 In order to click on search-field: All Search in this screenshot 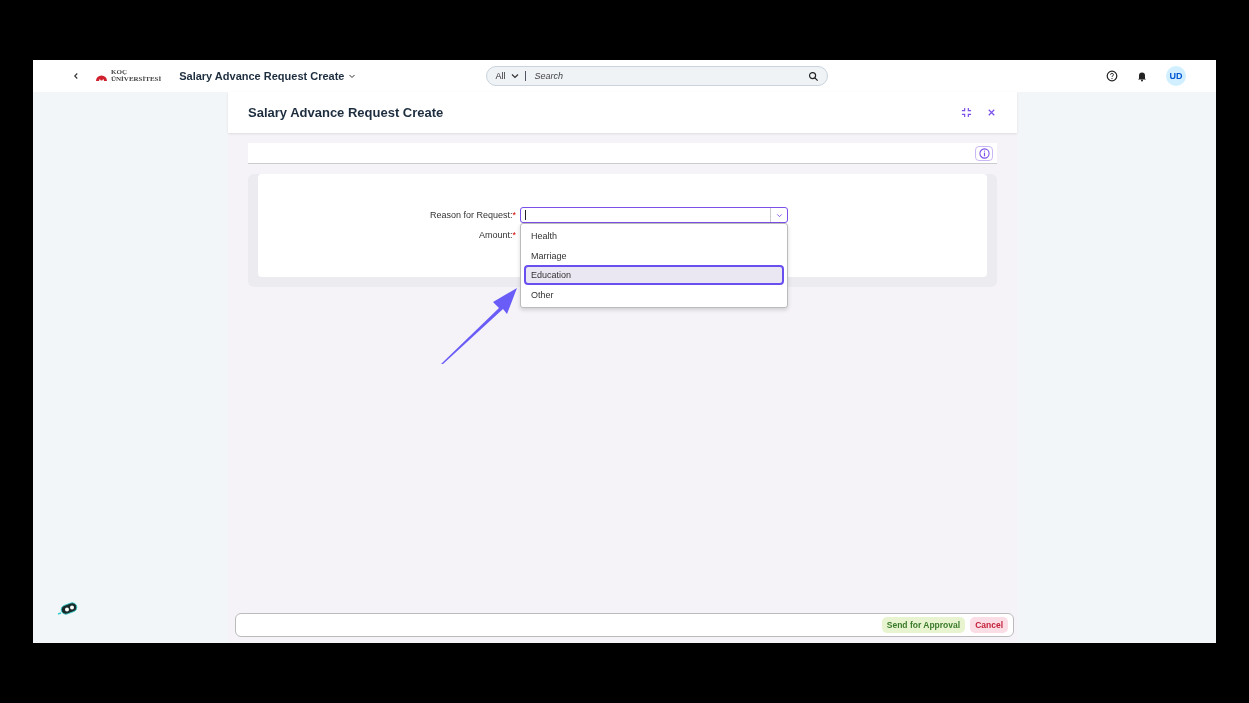, I will do `click(657, 76)`.